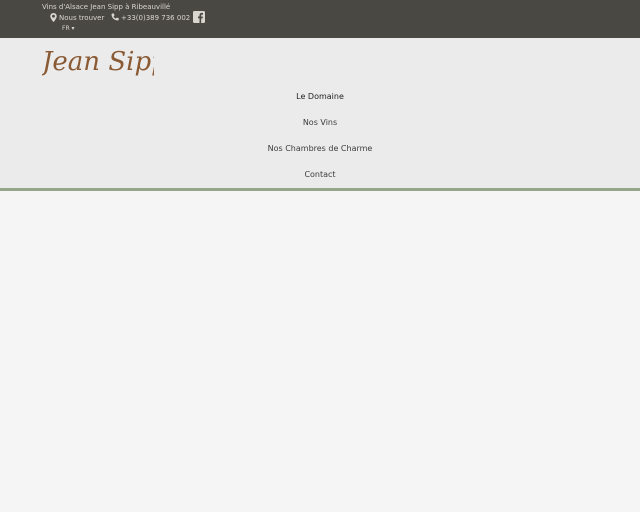  What do you see at coordinates (320, 122) in the screenshot?
I see `nav-item-nos-vins: Nos Vins` at bounding box center [320, 122].